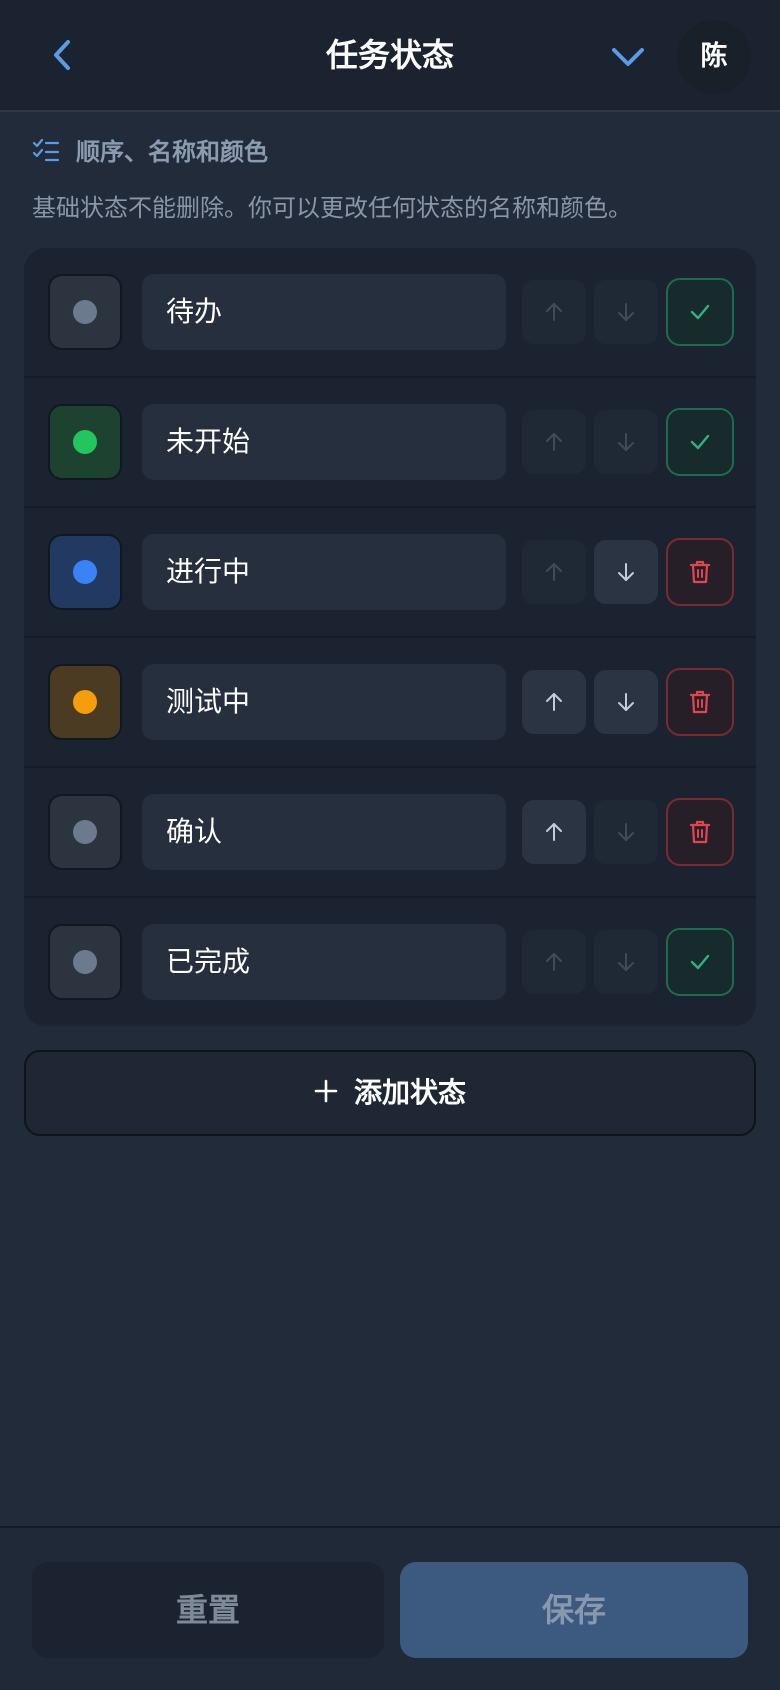 This screenshot has width=780, height=1690. Describe the element at coordinates (324, 832) in the screenshot. I see `status-name-input: 确认` at that location.